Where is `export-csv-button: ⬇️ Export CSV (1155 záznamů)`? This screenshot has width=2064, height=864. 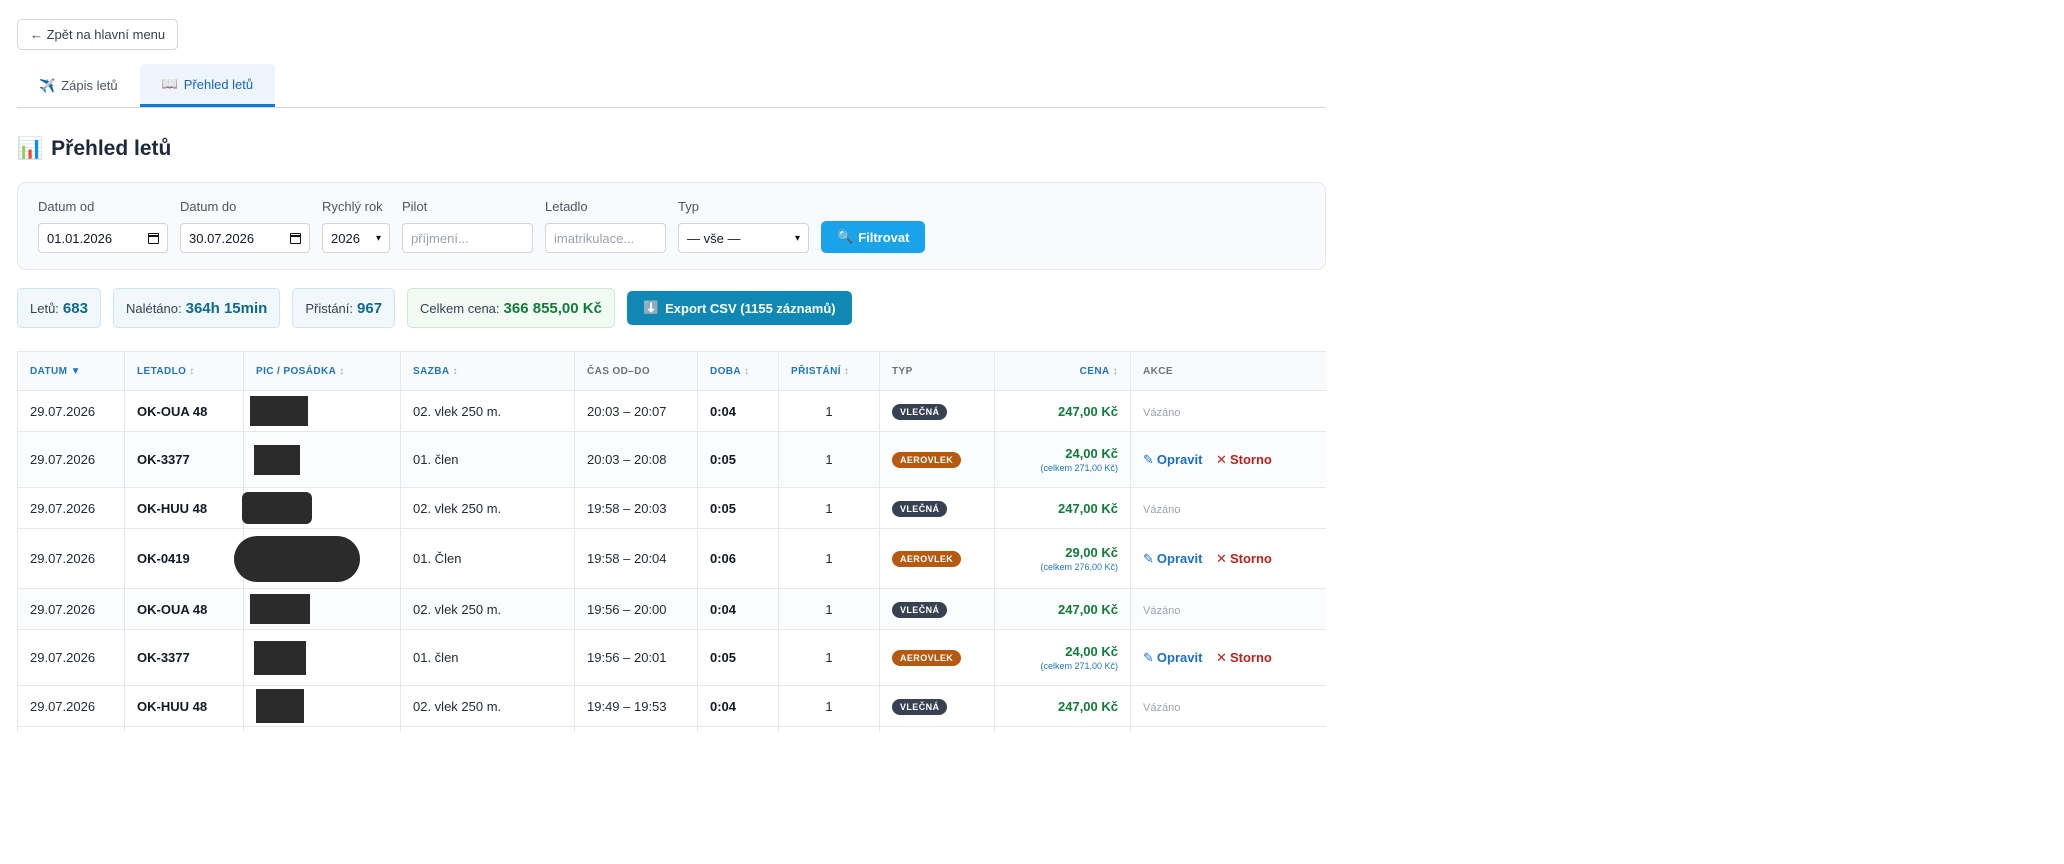 export-csv-button: ⬇️ Export CSV (1155 záznamů) is located at coordinates (739, 308).